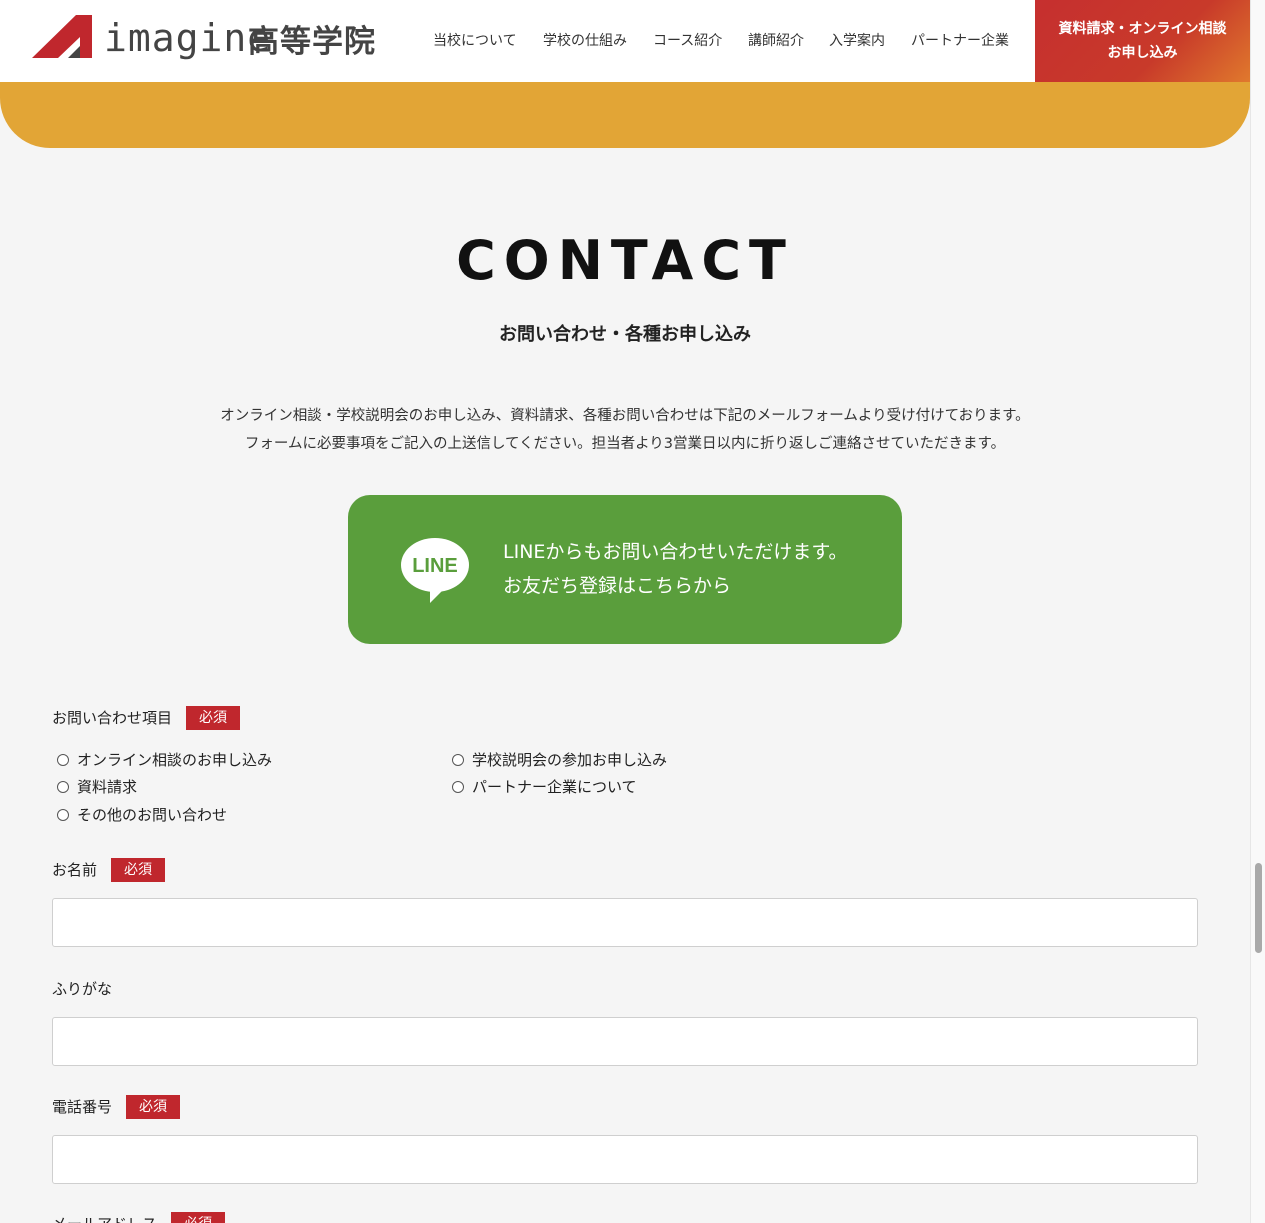  Describe the element at coordinates (554, 787) in the screenshot. I see `radio-label: パートナー企業について` at that location.